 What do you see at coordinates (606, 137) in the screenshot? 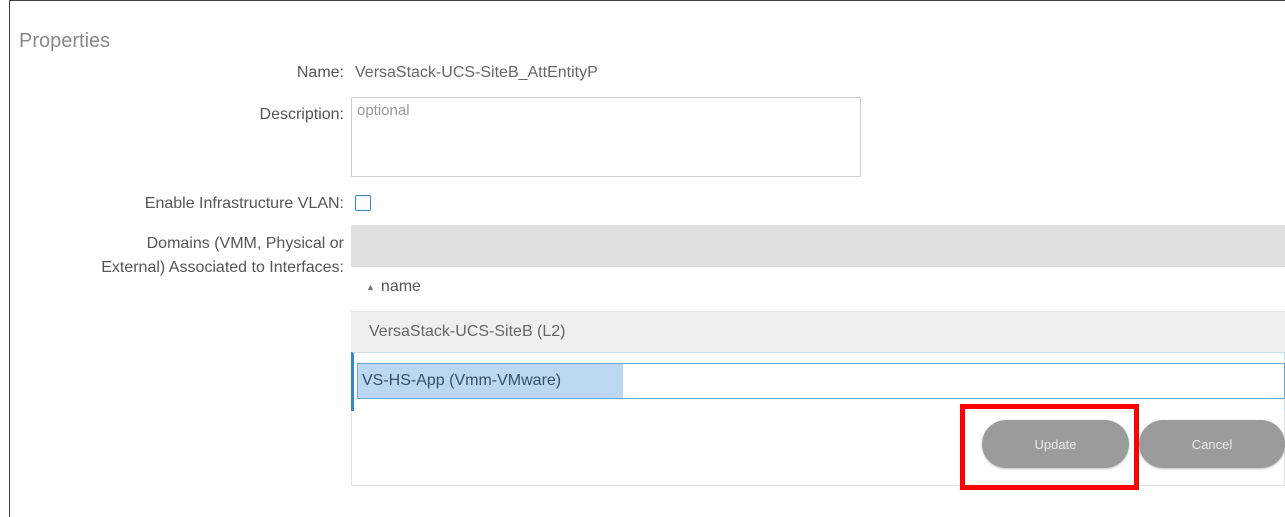
I see `description-field` at bounding box center [606, 137].